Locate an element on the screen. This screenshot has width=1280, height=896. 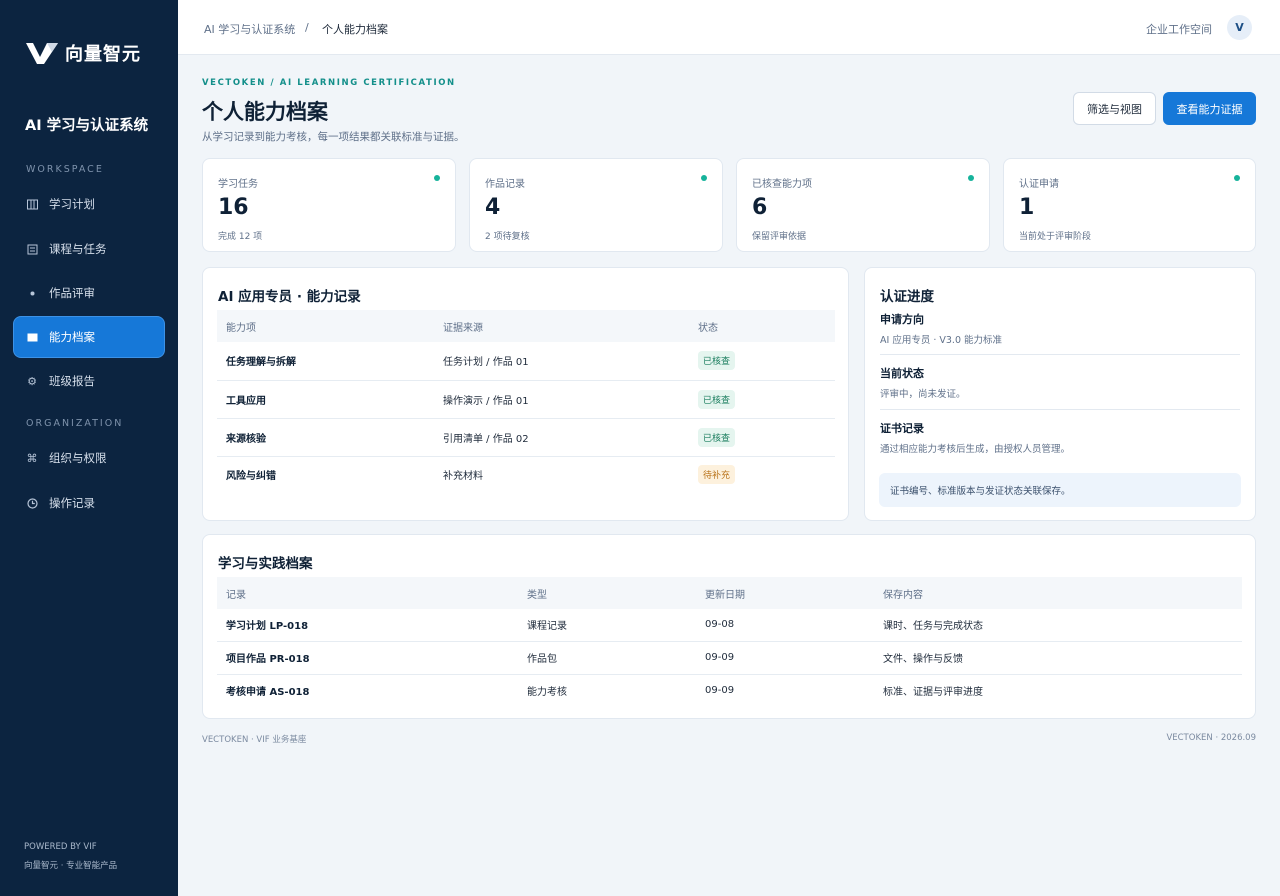
sidebar-item-work-review: 作品评审 is located at coordinates (89, 293).